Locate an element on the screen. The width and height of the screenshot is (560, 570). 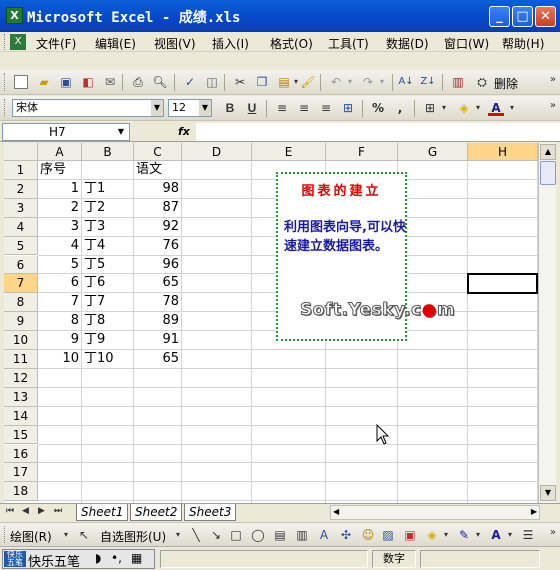
chart-wizard-icon: ▥ is located at coordinates (458, 82).